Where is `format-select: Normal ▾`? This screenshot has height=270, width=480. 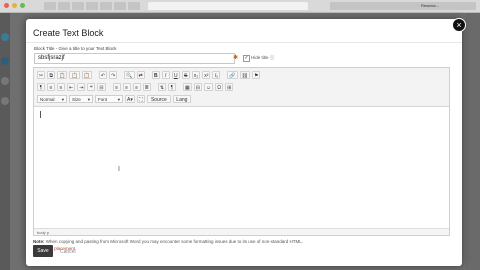 format-select: Normal ▾ is located at coordinates (52, 99).